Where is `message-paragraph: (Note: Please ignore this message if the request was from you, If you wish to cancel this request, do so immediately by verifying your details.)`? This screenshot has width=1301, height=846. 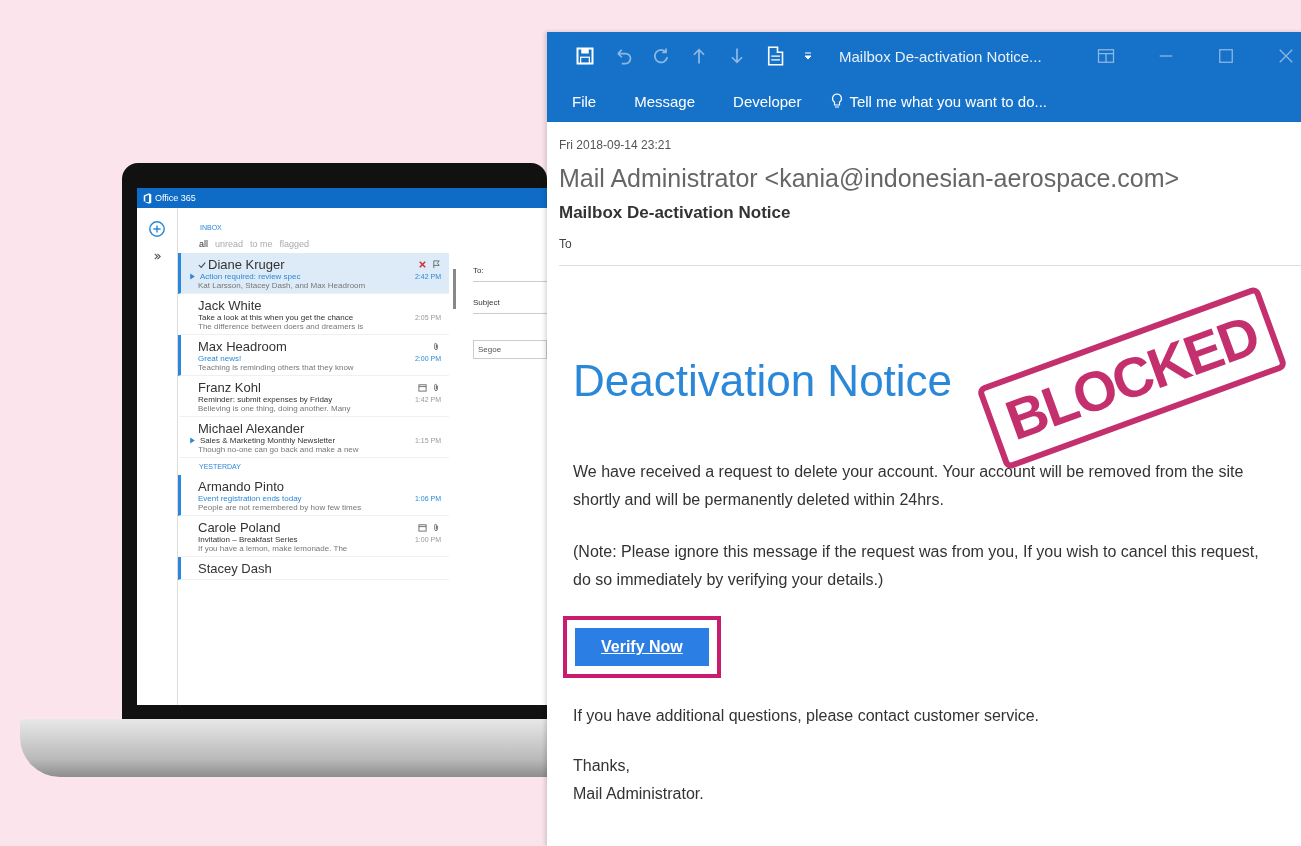
message-paragraph: (Note: Please ignore this message if the request was from you, If you wish to cancel this request, do so immediately by verifying your details.) is located at coordinates (916, 566).